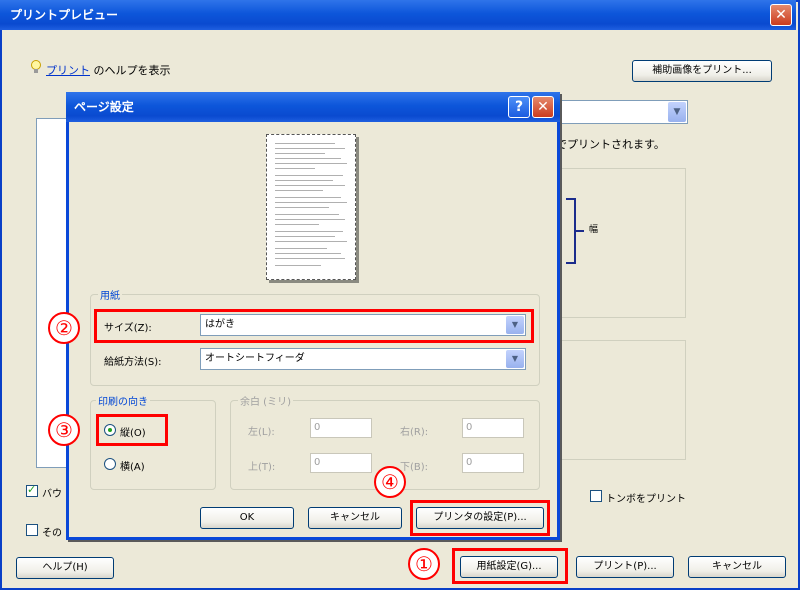 The image size is (800, 590). What do you see at coordinates (32, 530) in the screenshot?
I see `checkbox-b` at bounding box center [32, 530].